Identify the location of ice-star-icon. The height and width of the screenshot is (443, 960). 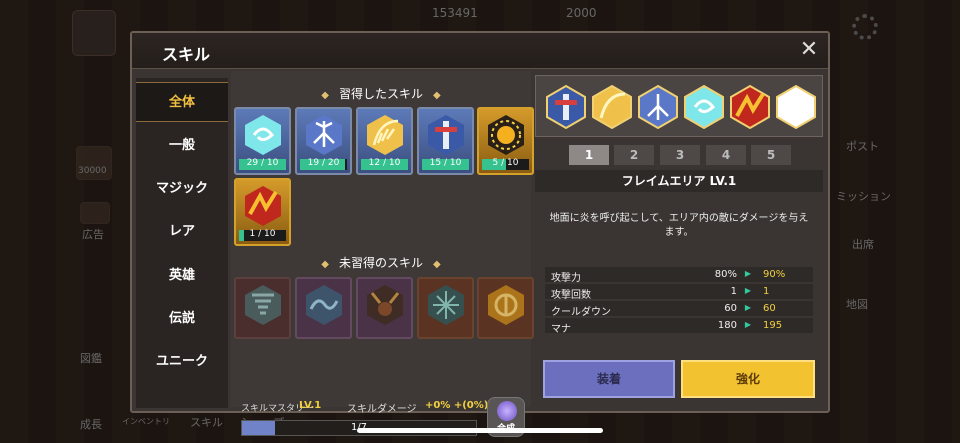
(446, 305).